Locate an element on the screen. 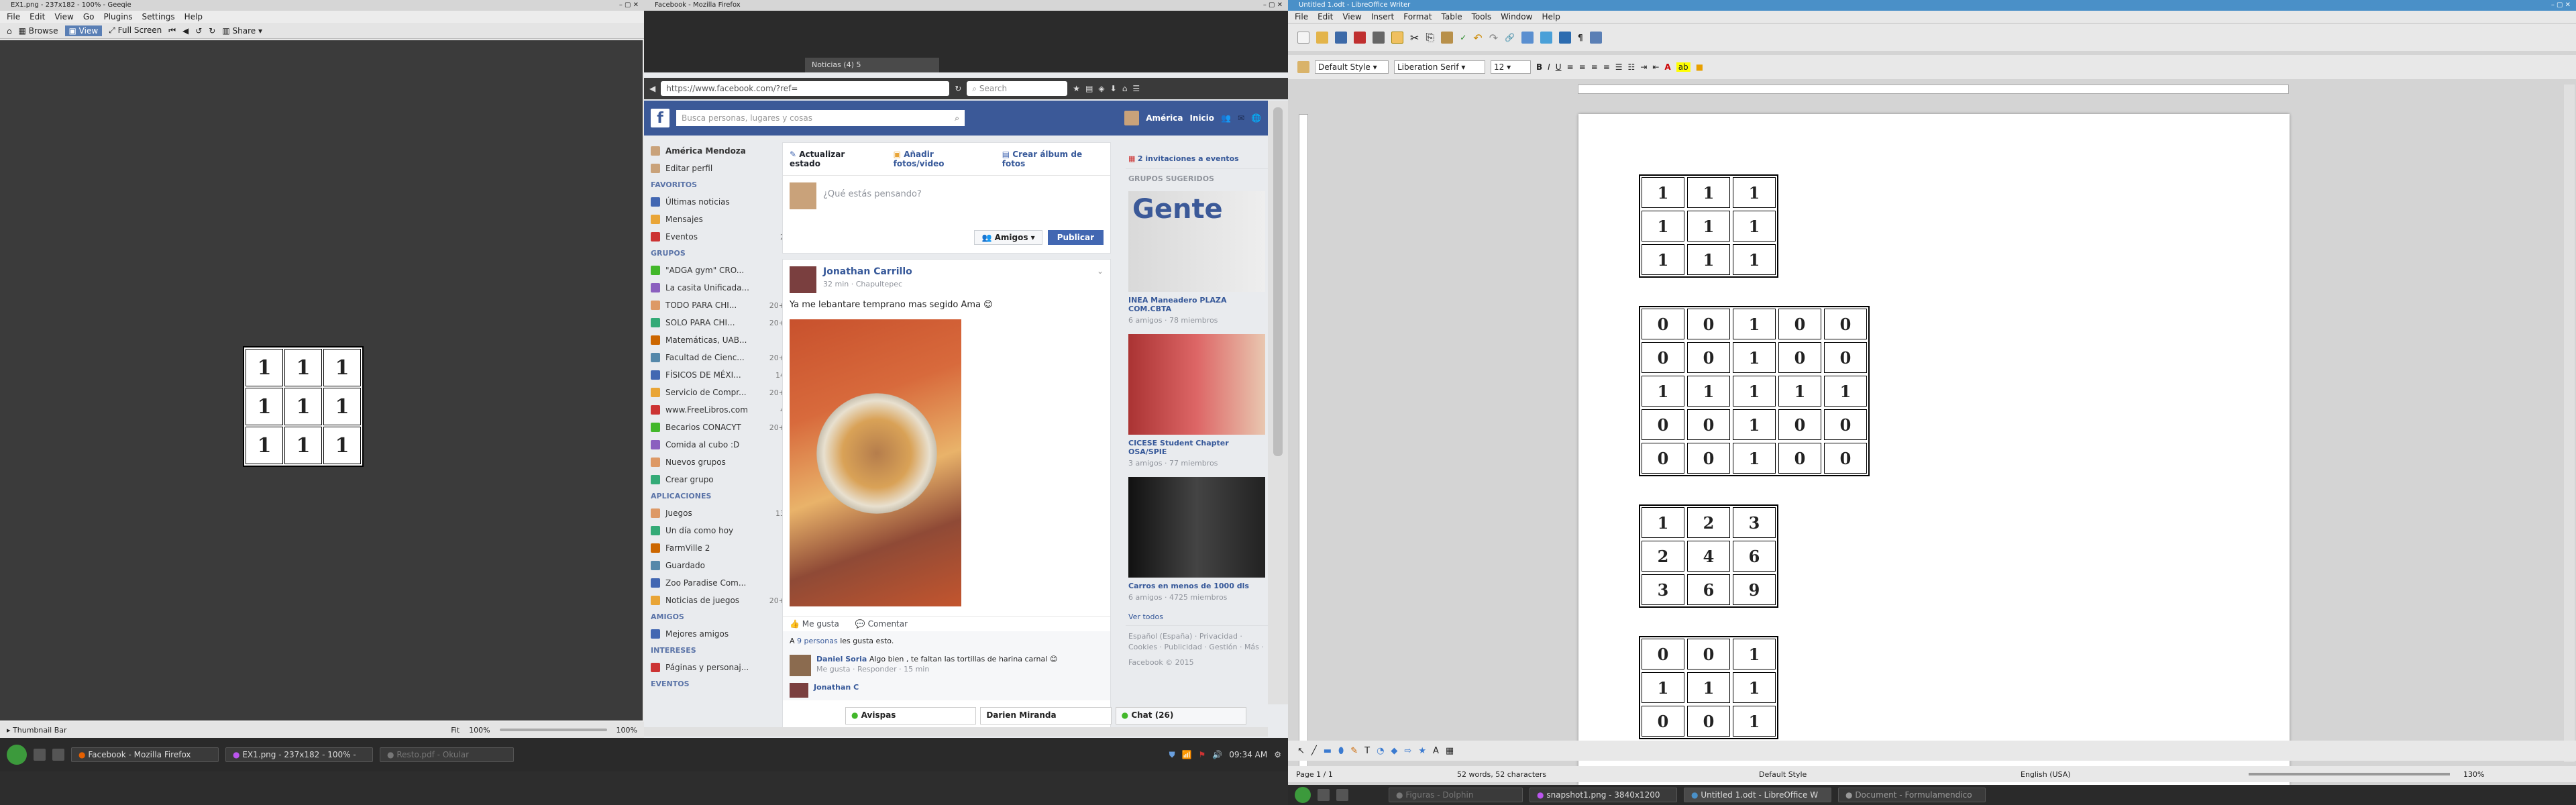 The image size is (2576, 805). pocket-icon: ◈ is located at coordinates (1101, 88).